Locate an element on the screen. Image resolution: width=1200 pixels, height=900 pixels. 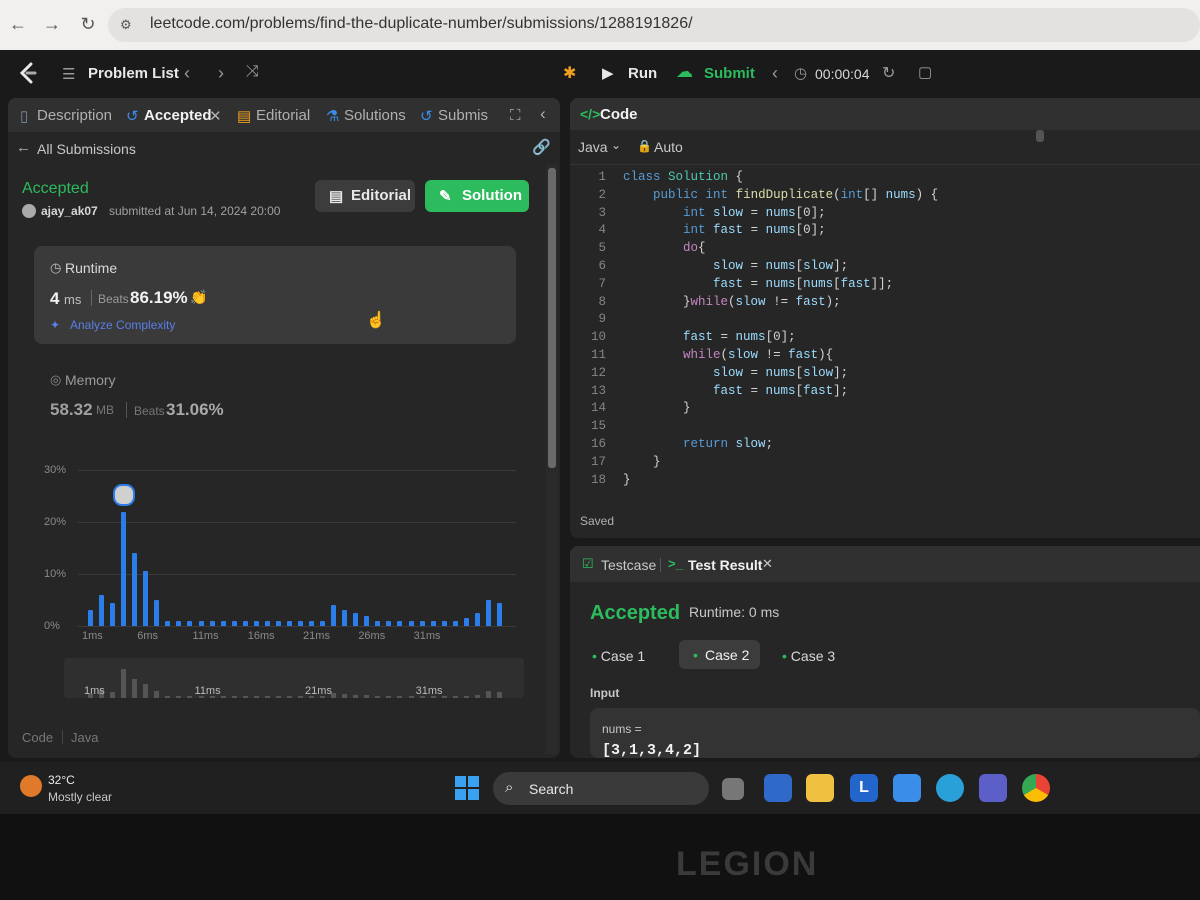
analyze-complexity-link: Analyze Complexity is located at coordinates (122, 325).